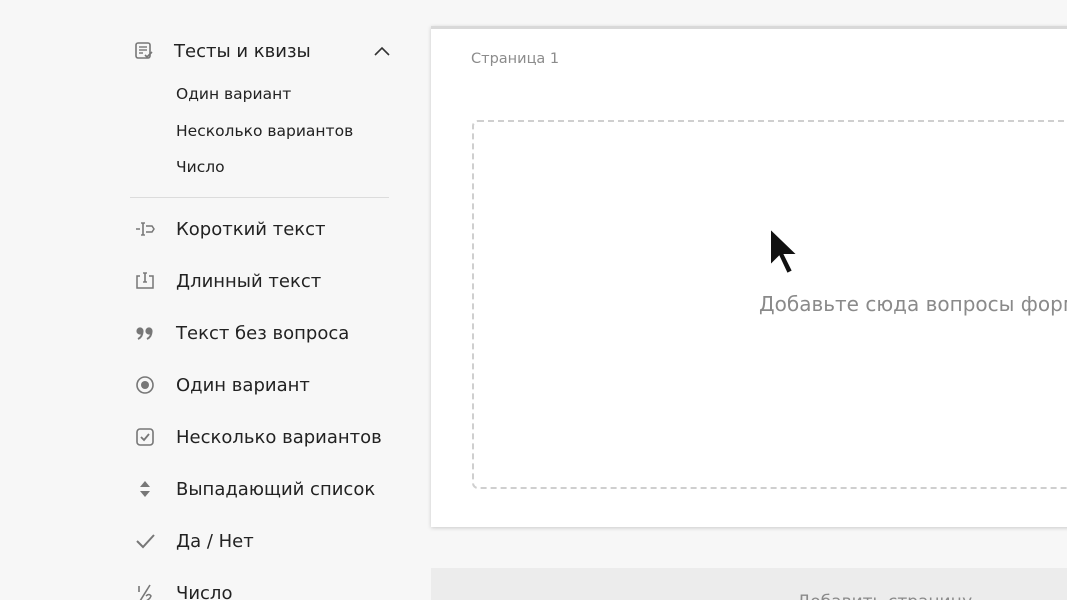  I want to click on checkbox-icon, so click(145, 437).